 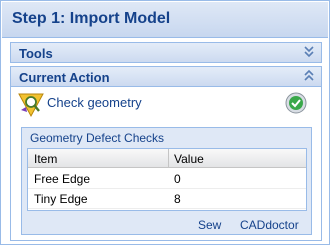 What do you see at coordinates (36, 53) in the screenshot?
I see `tools-panel-title: Tools` at bounding box center [36, 53].